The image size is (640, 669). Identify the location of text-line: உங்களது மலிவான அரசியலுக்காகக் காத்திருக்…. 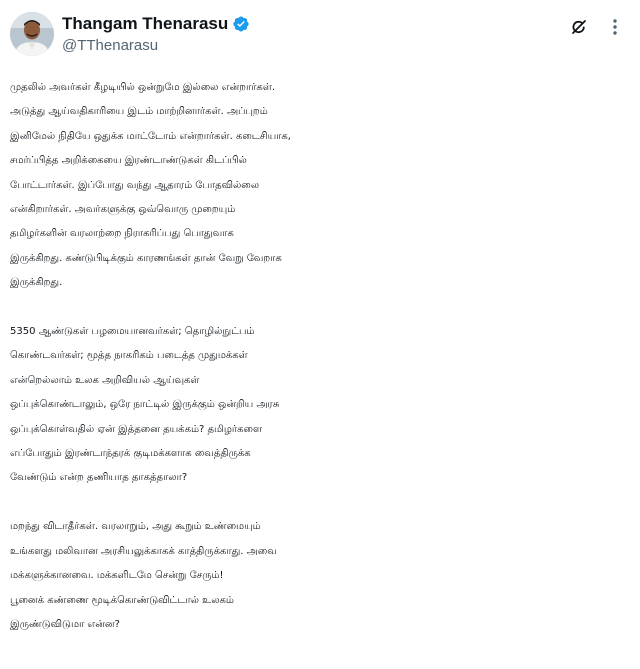
(143, 551).